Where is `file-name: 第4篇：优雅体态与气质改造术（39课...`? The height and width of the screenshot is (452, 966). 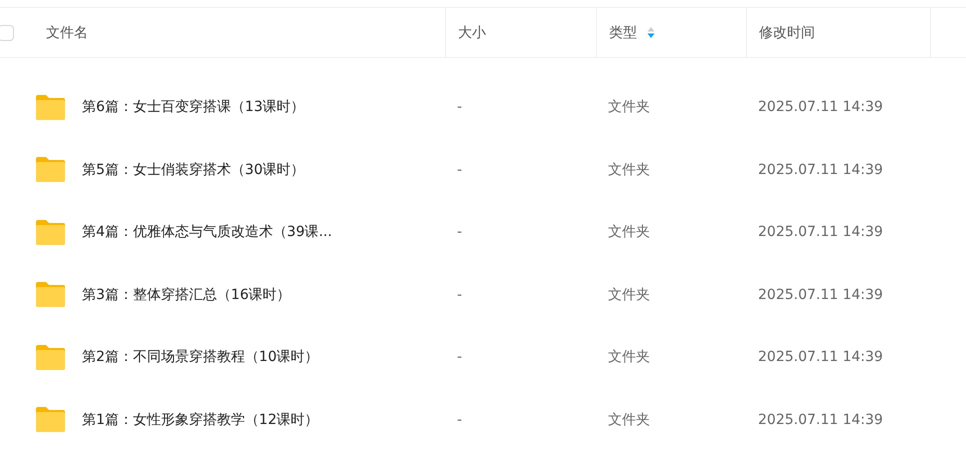
file-name: 第4篇：优雅体态与气质改造术（39课... is located at coordinates (207, 232).